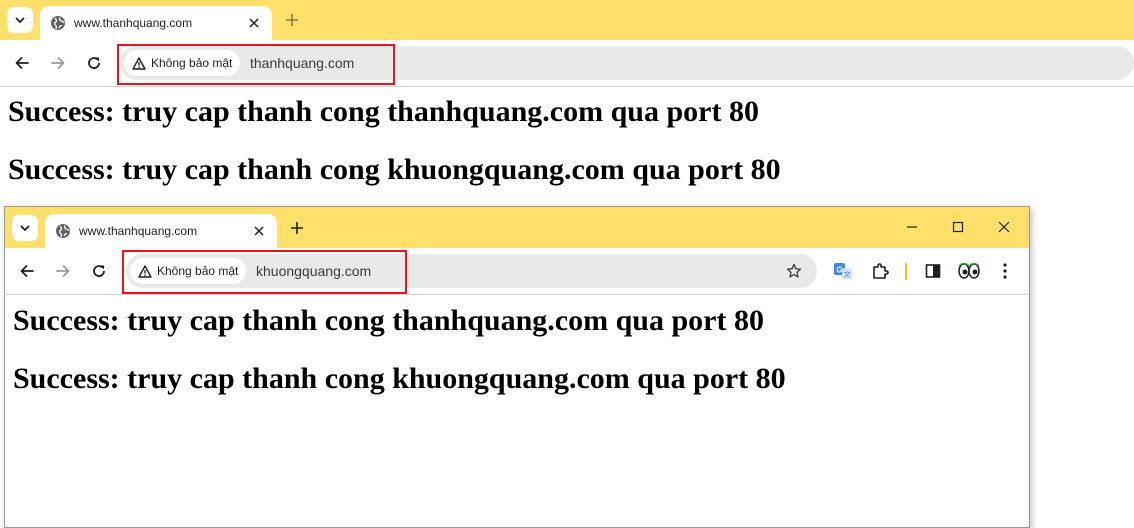 The image size is (1134, 528). What do you see at coordinates (1005, 271) in the screenshot?
I see `menu-dots-icon` at bounding box center [1005, 271].